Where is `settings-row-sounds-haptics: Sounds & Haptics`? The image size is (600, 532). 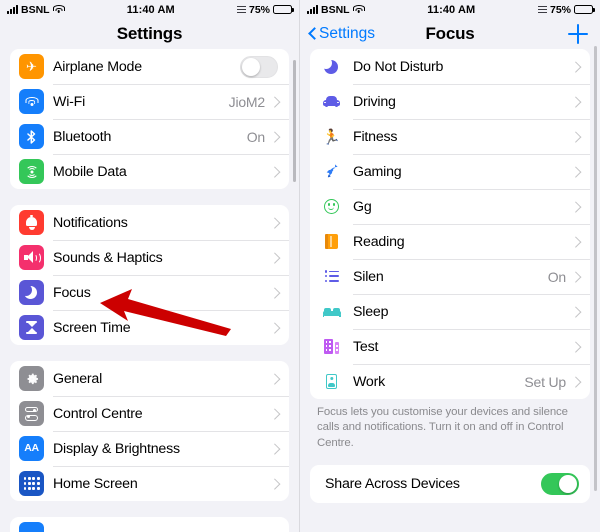
settings-row-sounds-haptics: Sounds & Haptics is located at coordinates (149, 257).